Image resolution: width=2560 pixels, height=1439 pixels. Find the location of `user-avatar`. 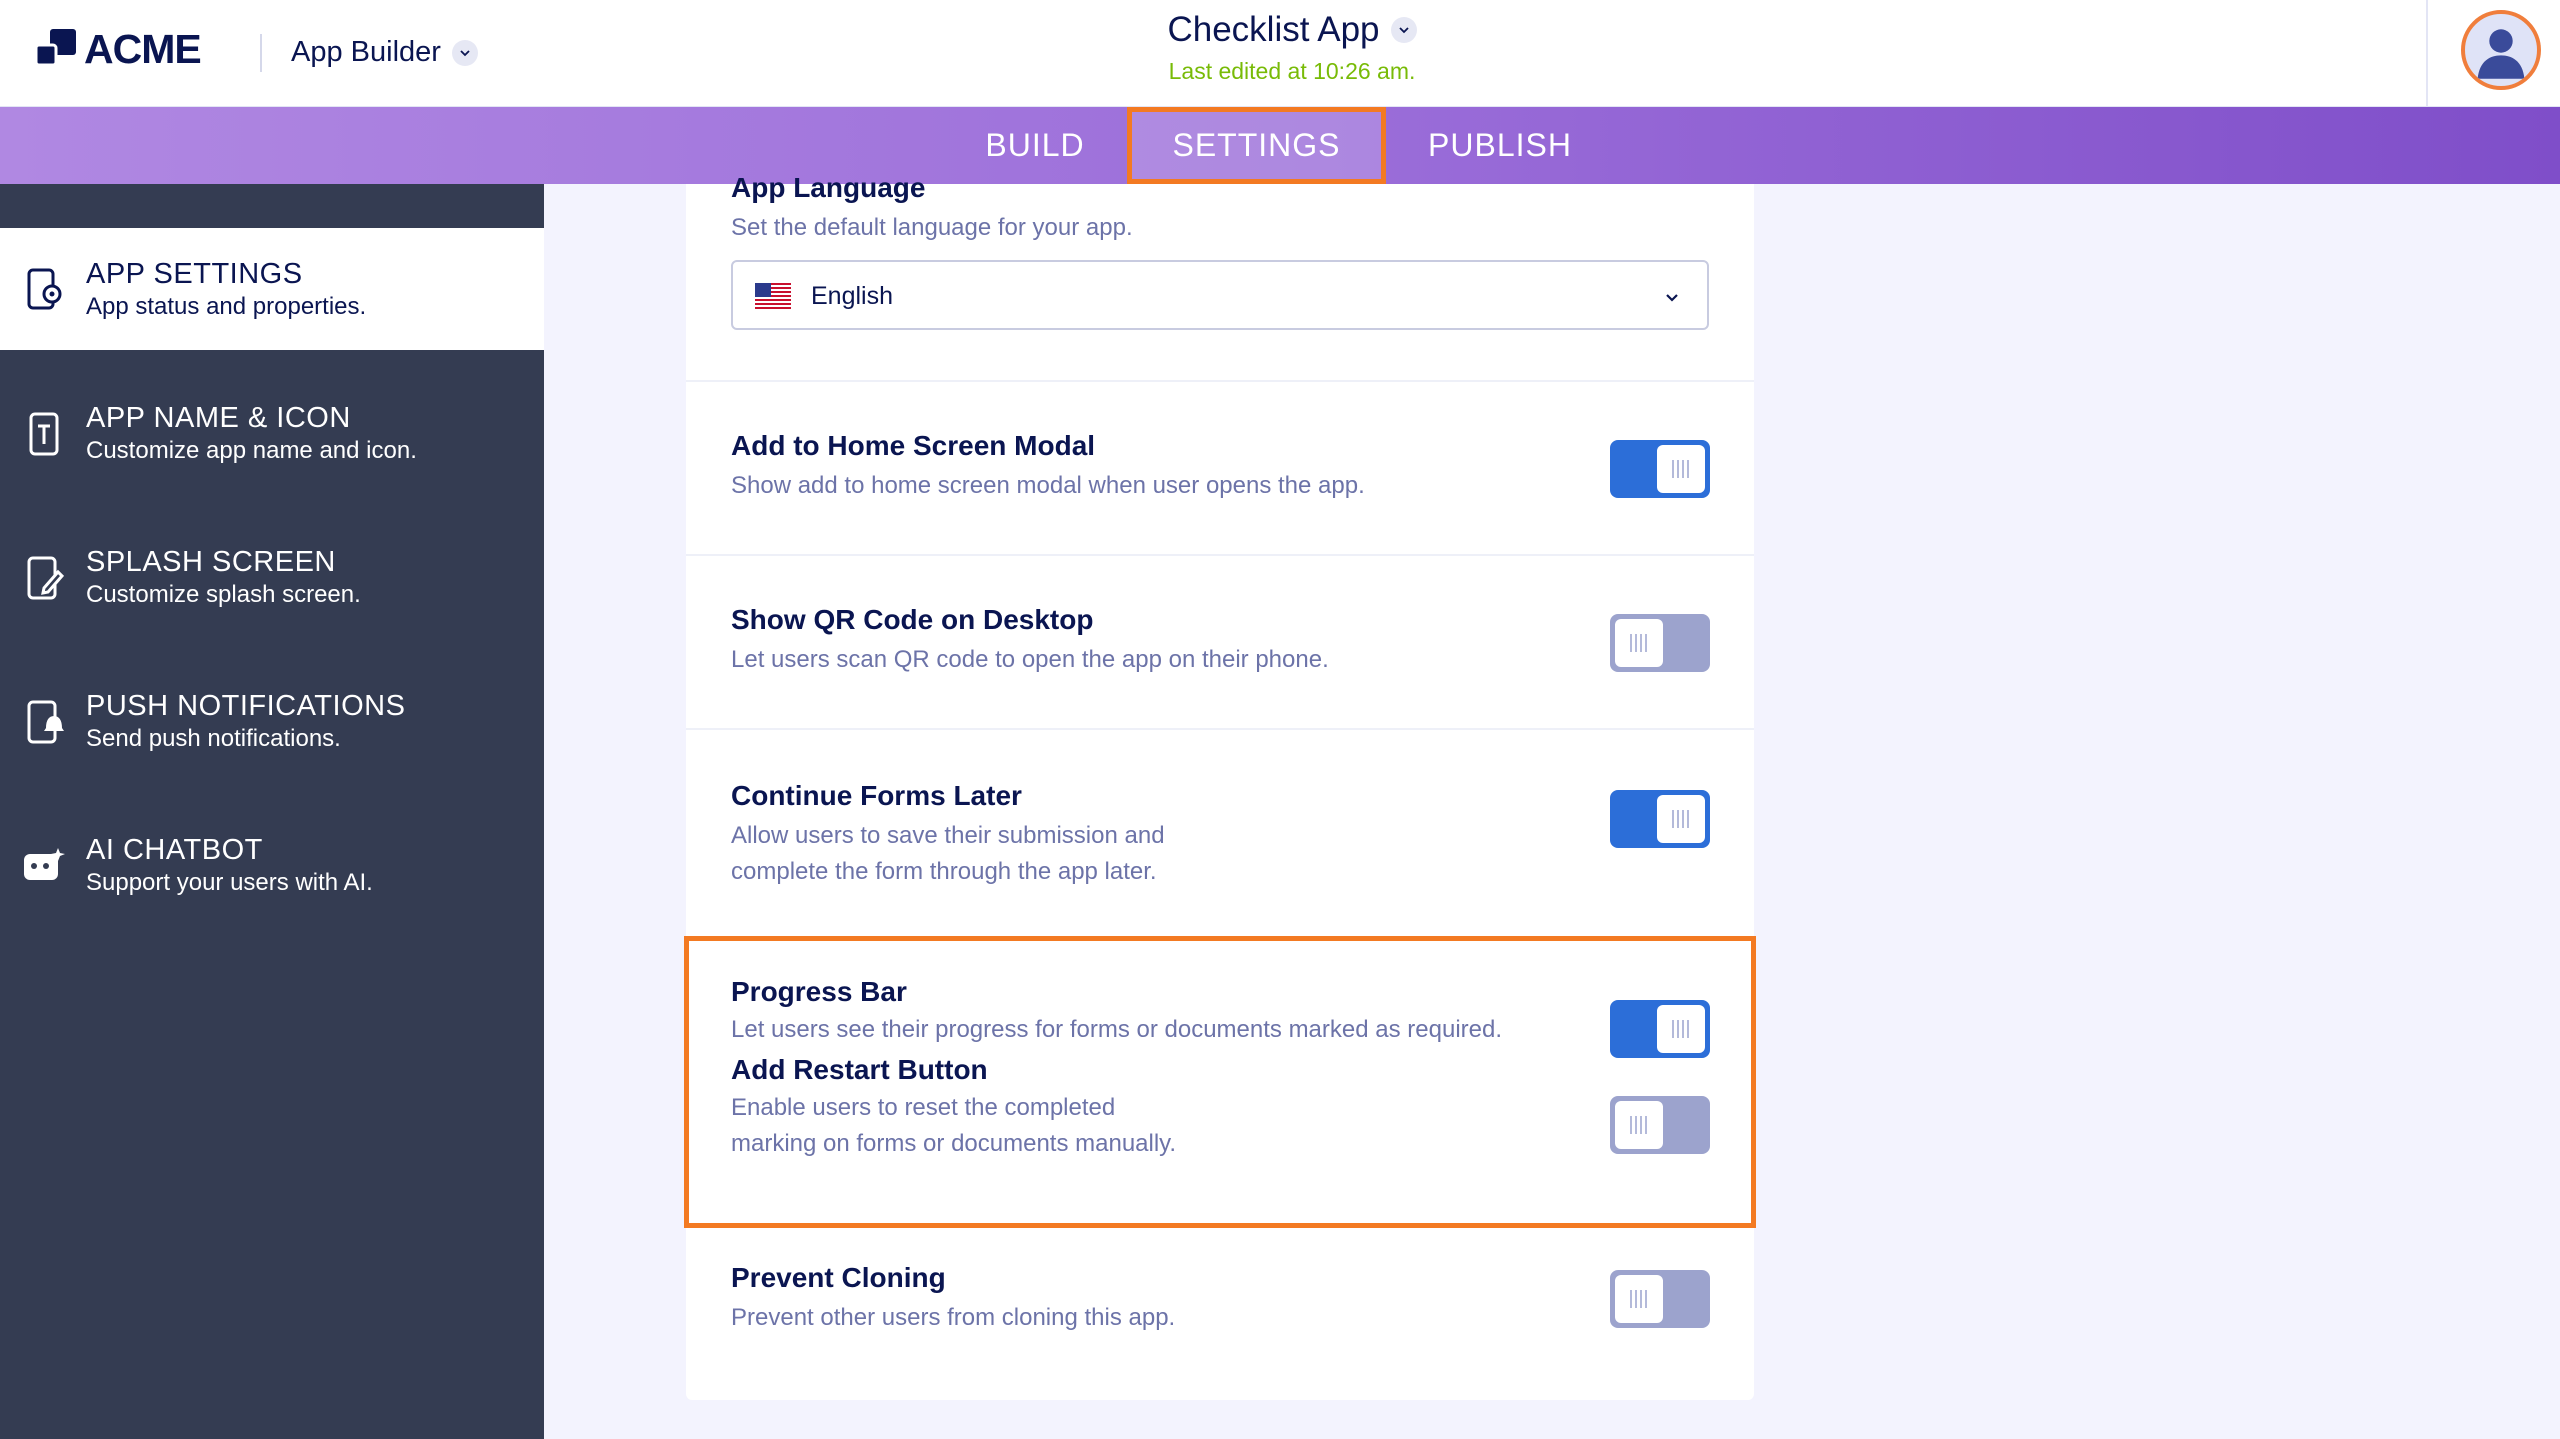

user-avatar is located at coordinates (2501, 50).